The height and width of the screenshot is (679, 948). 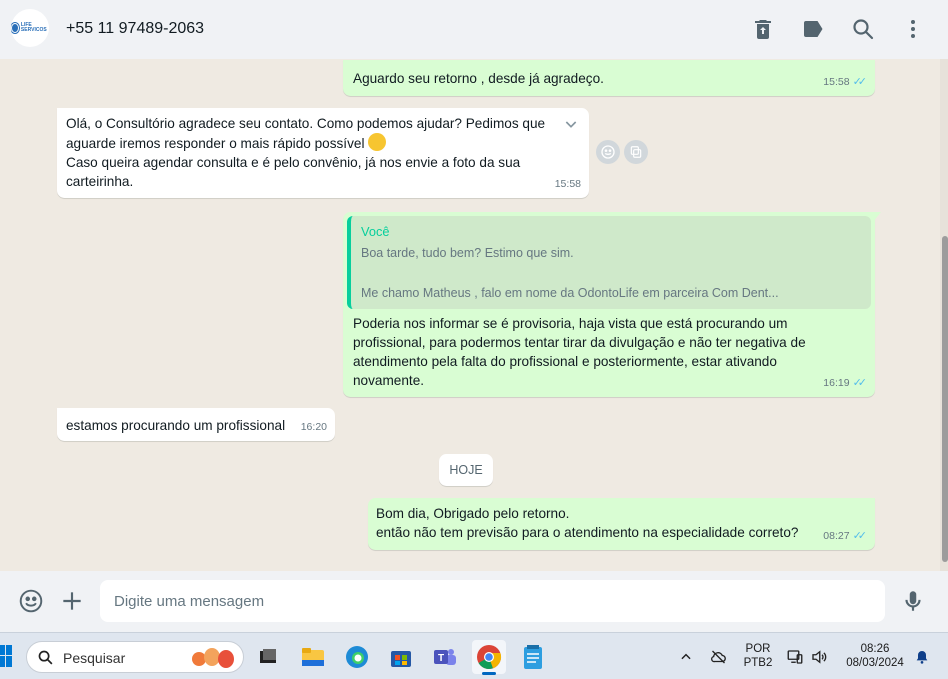 I want to click on task-view-icon, so click(x=268, y=656).